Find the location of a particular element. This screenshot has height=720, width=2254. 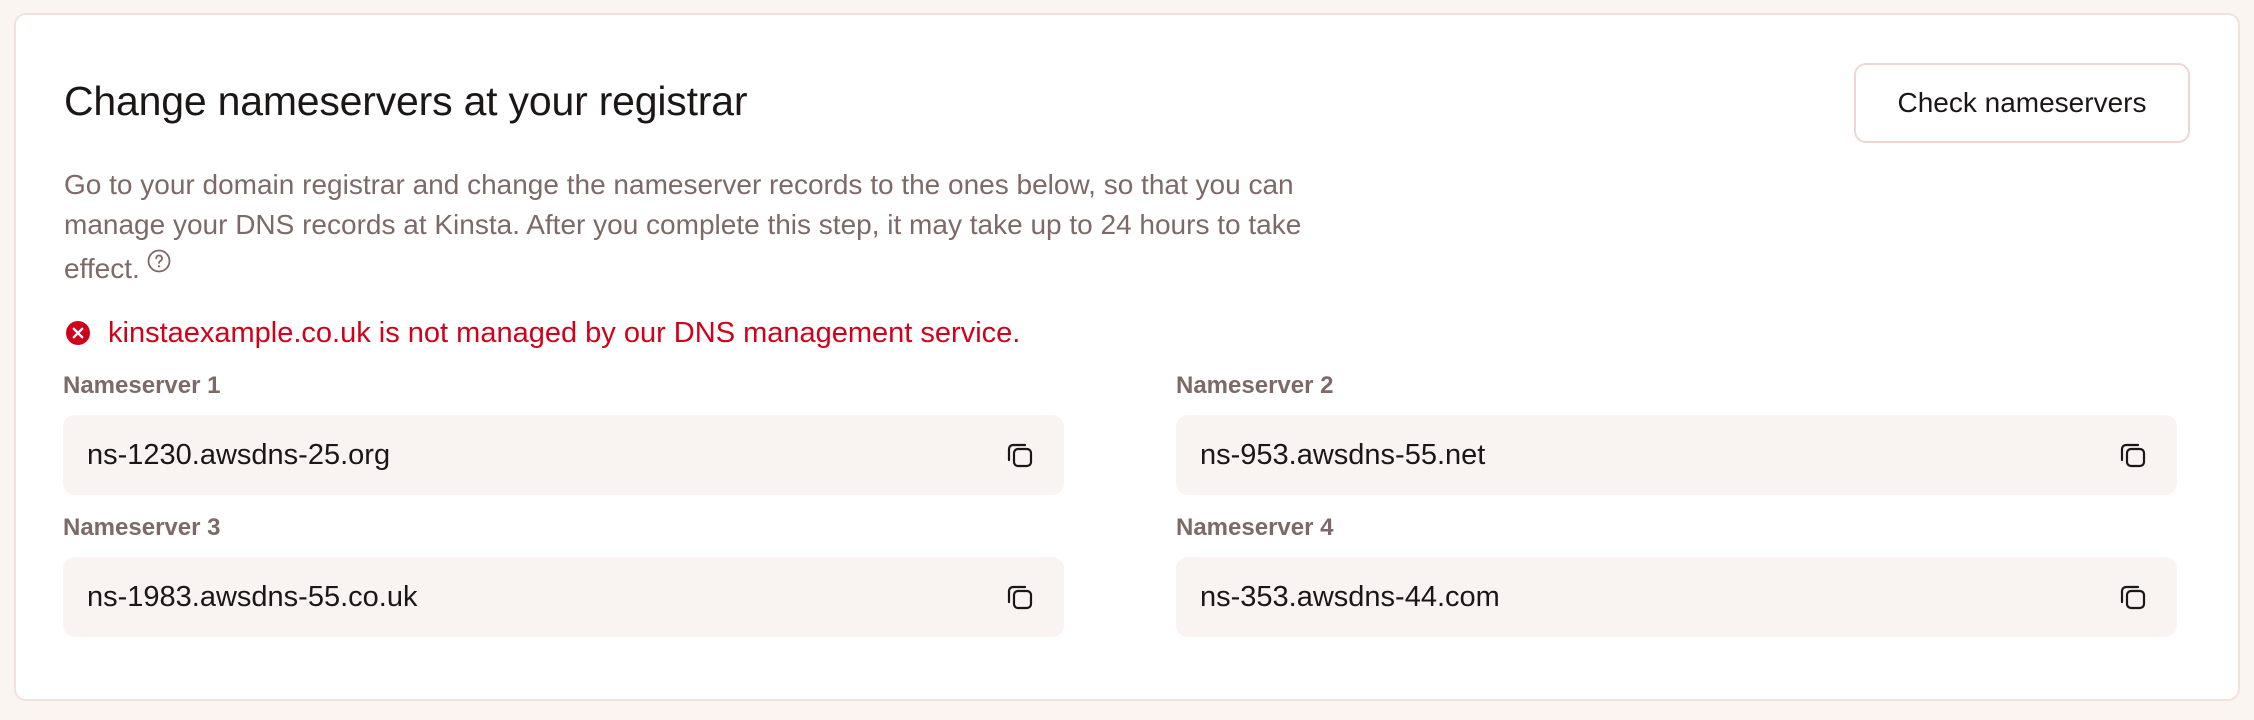

nameserver-label: Nameserver 2 is located at coordinates (1255, 385).